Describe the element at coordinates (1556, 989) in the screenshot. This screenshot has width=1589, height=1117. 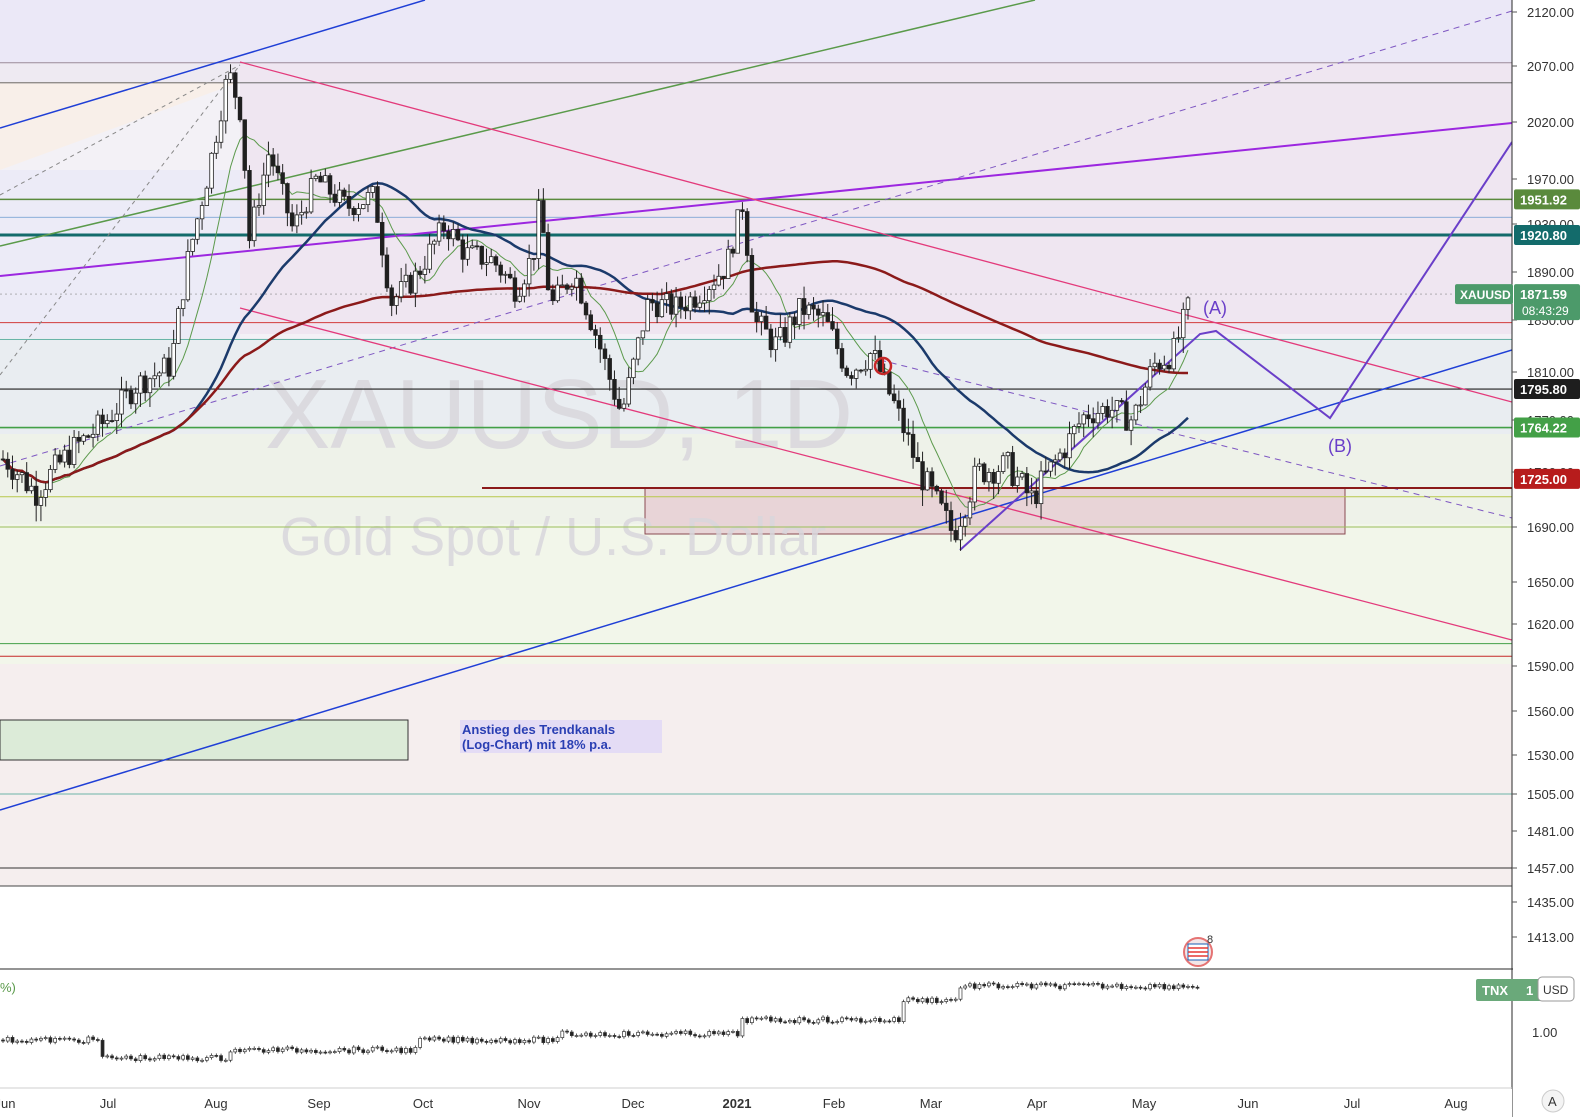
I see `currency-button: USD` at that location.